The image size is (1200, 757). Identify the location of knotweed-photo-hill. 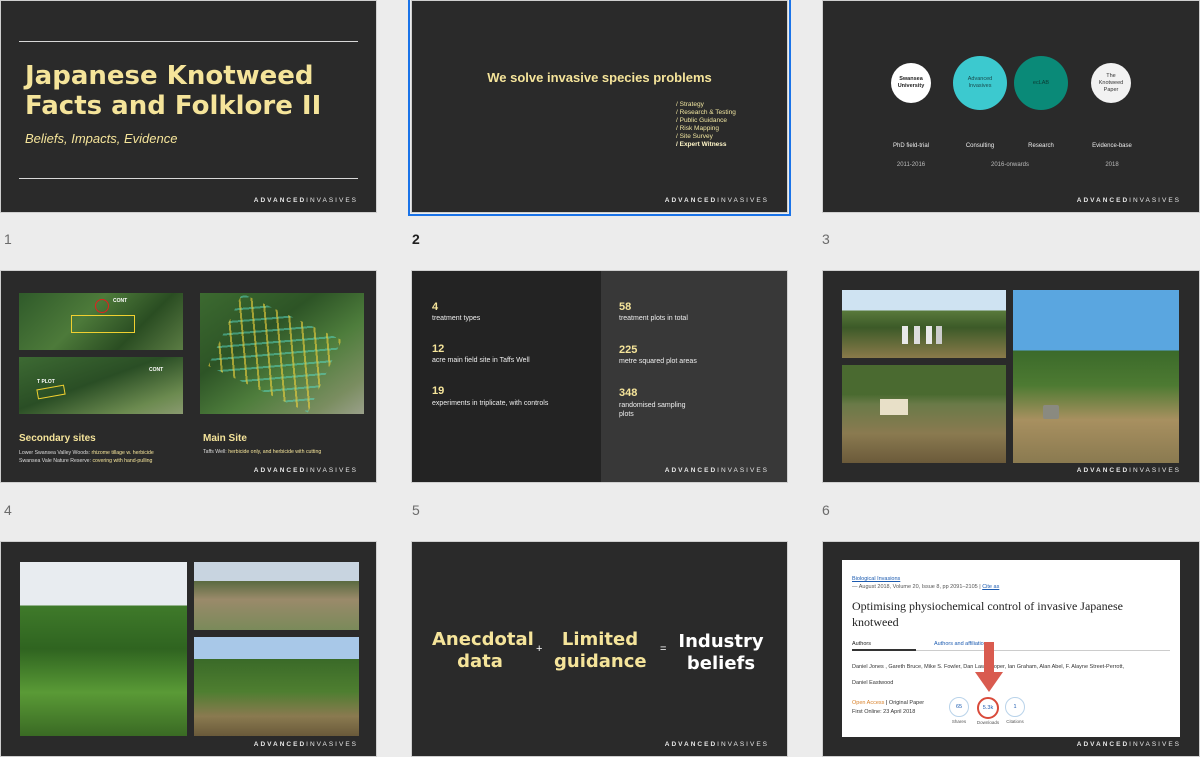
(103, 649).